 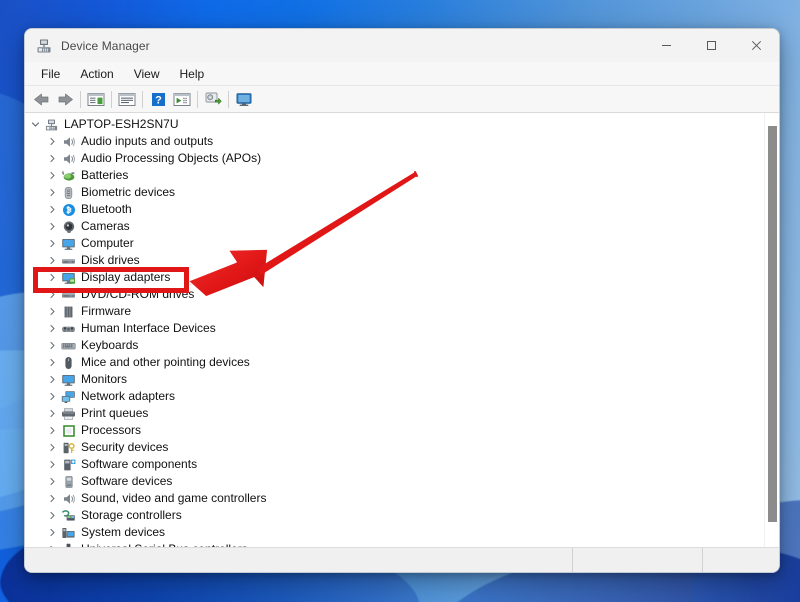 I want to click on tree-item-audio-inputs-and-outputs: Audio inputs and outputs, so click(x=394, y=141).